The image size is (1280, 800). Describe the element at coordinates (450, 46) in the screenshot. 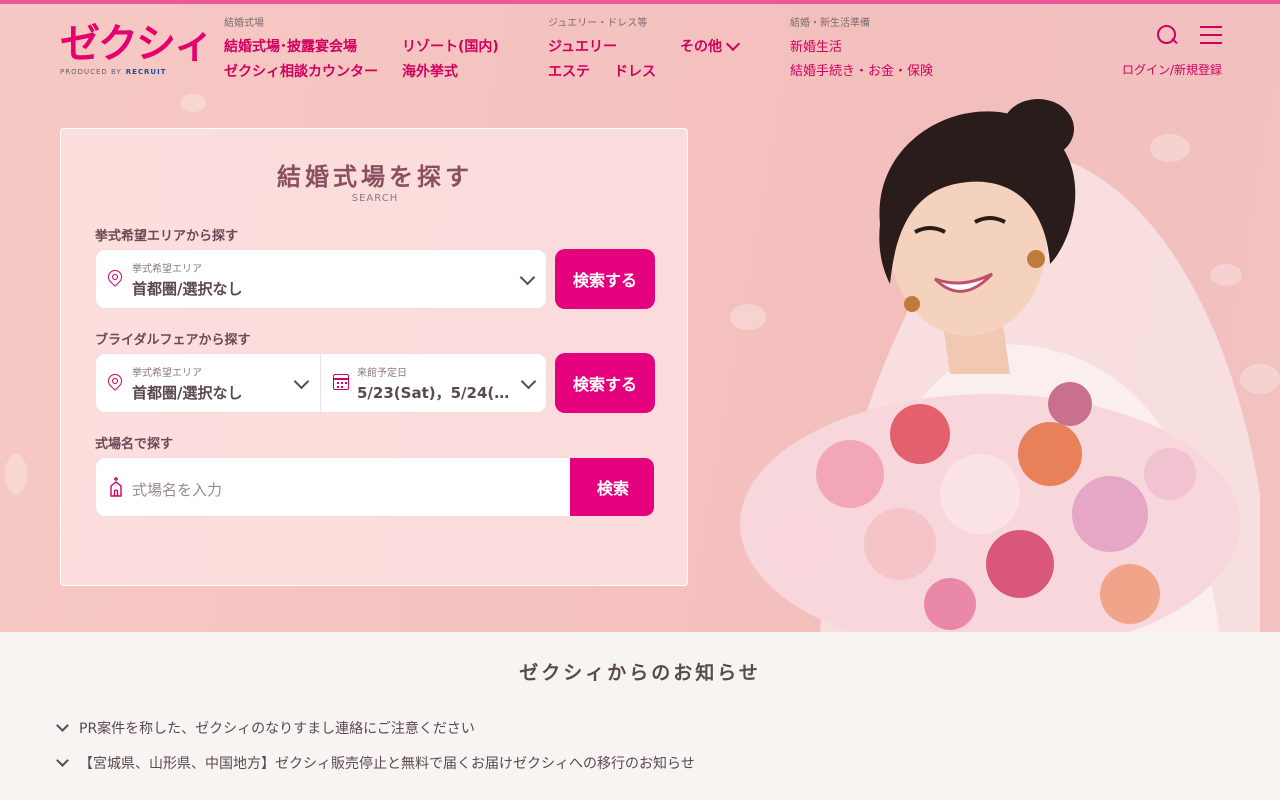

I see `nav-link-resort: リゾート(国内)` at that location.